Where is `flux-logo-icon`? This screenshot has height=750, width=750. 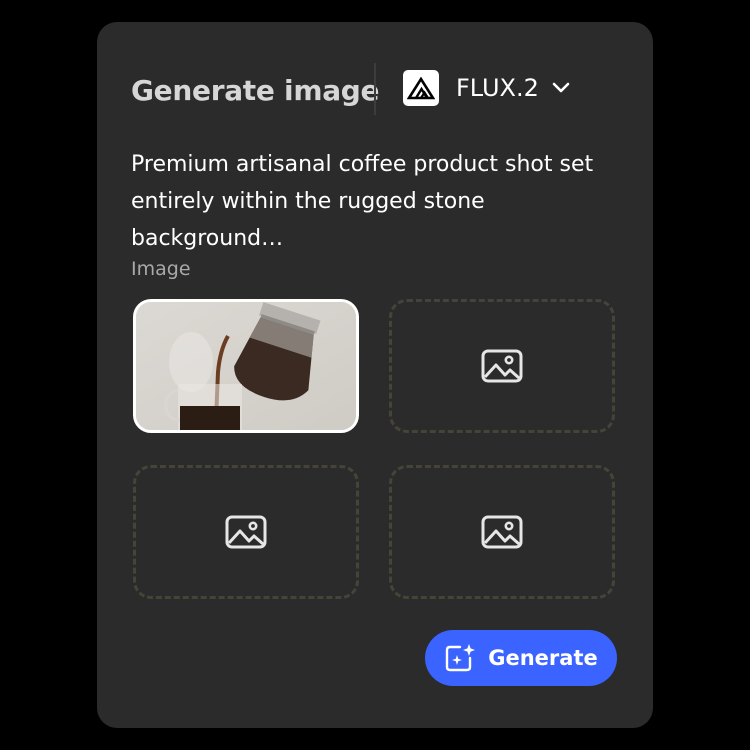 flux-logo-icon is located at coordinates (421, 88).